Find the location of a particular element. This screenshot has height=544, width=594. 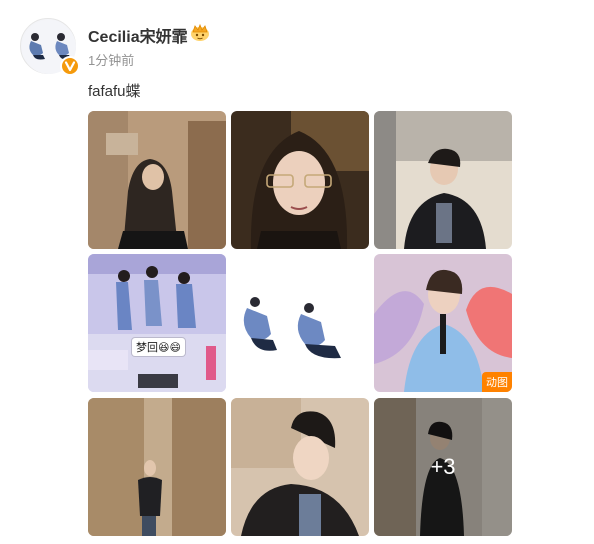

more-images-overlay: +3 is located at coordinates (443, 467).